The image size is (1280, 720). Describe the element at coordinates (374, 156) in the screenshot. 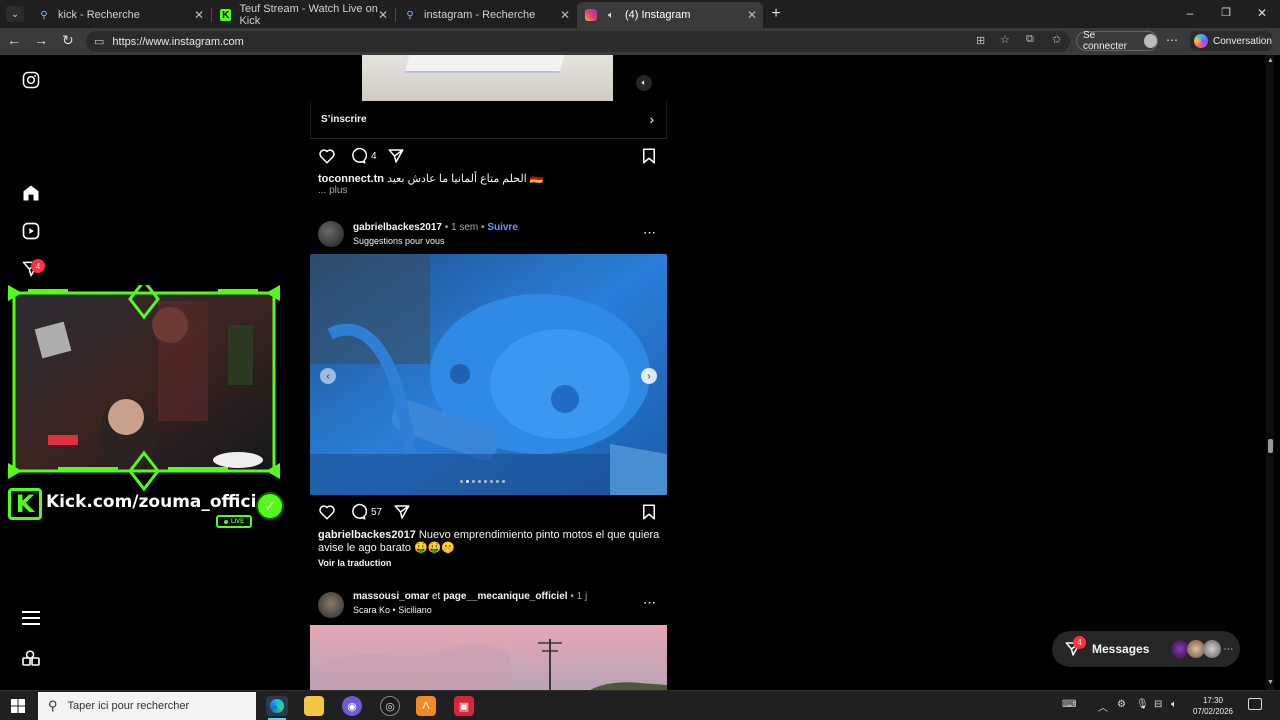

I see `comments-count: 4` at that location.